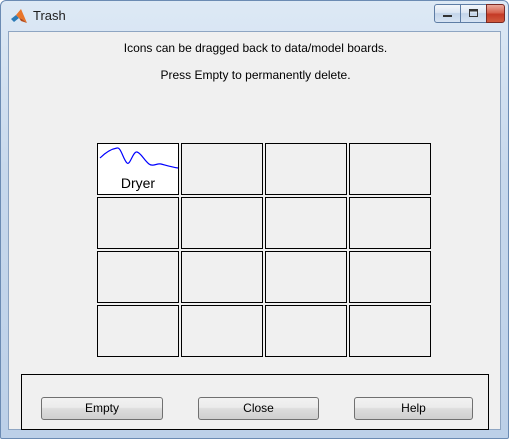  What do you see at coordinates (413, 408) in the screenshot?
I see `help-button: Help` at bounding box center [413, 408].